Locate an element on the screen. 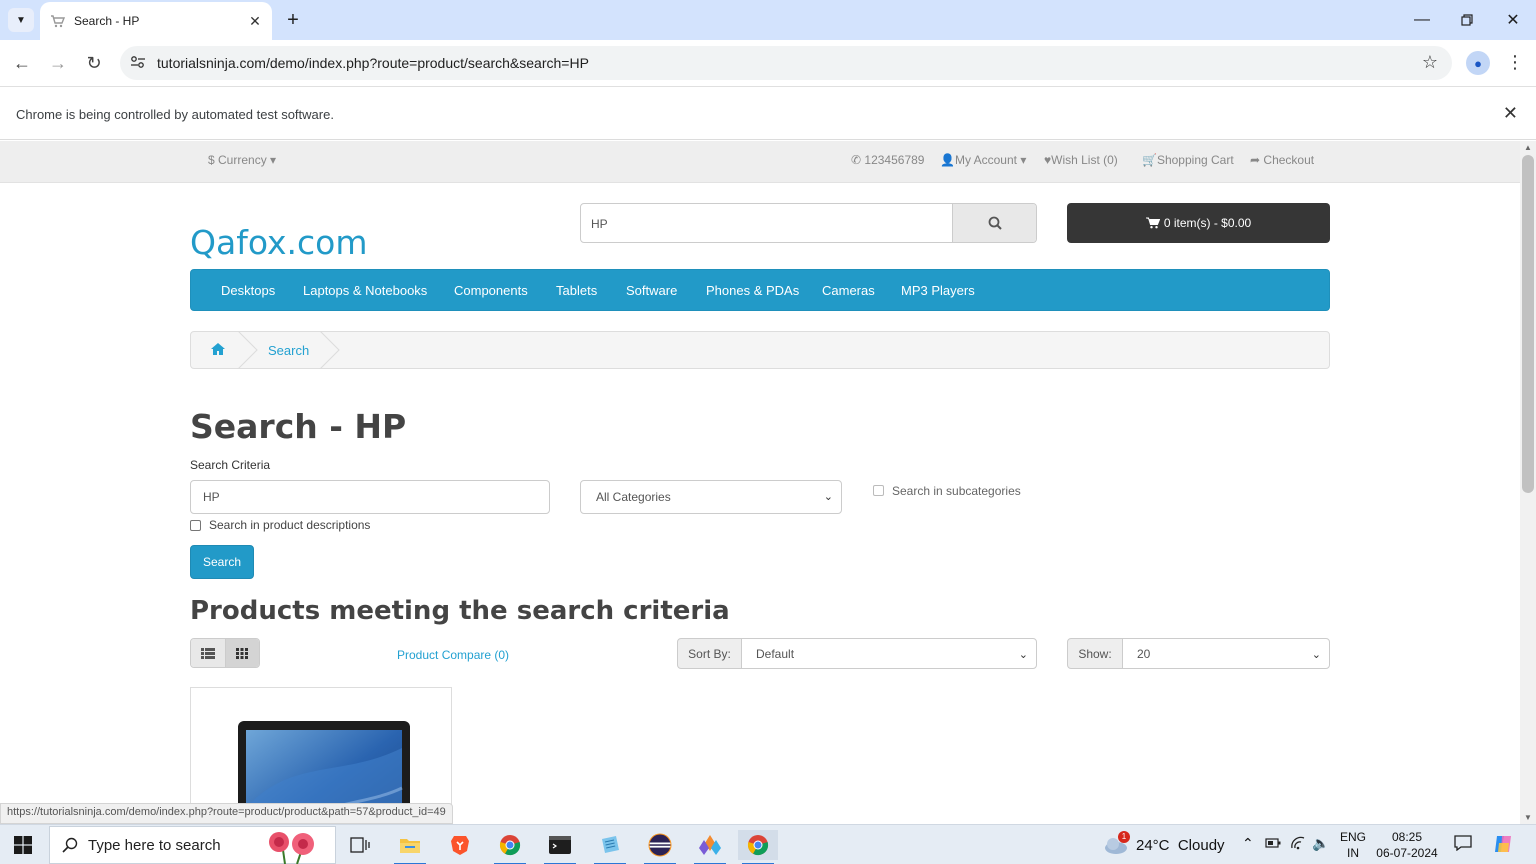 The width and height of the screenshot is (1536, 864). windows-start-icon is located at coordinates (23, 845).